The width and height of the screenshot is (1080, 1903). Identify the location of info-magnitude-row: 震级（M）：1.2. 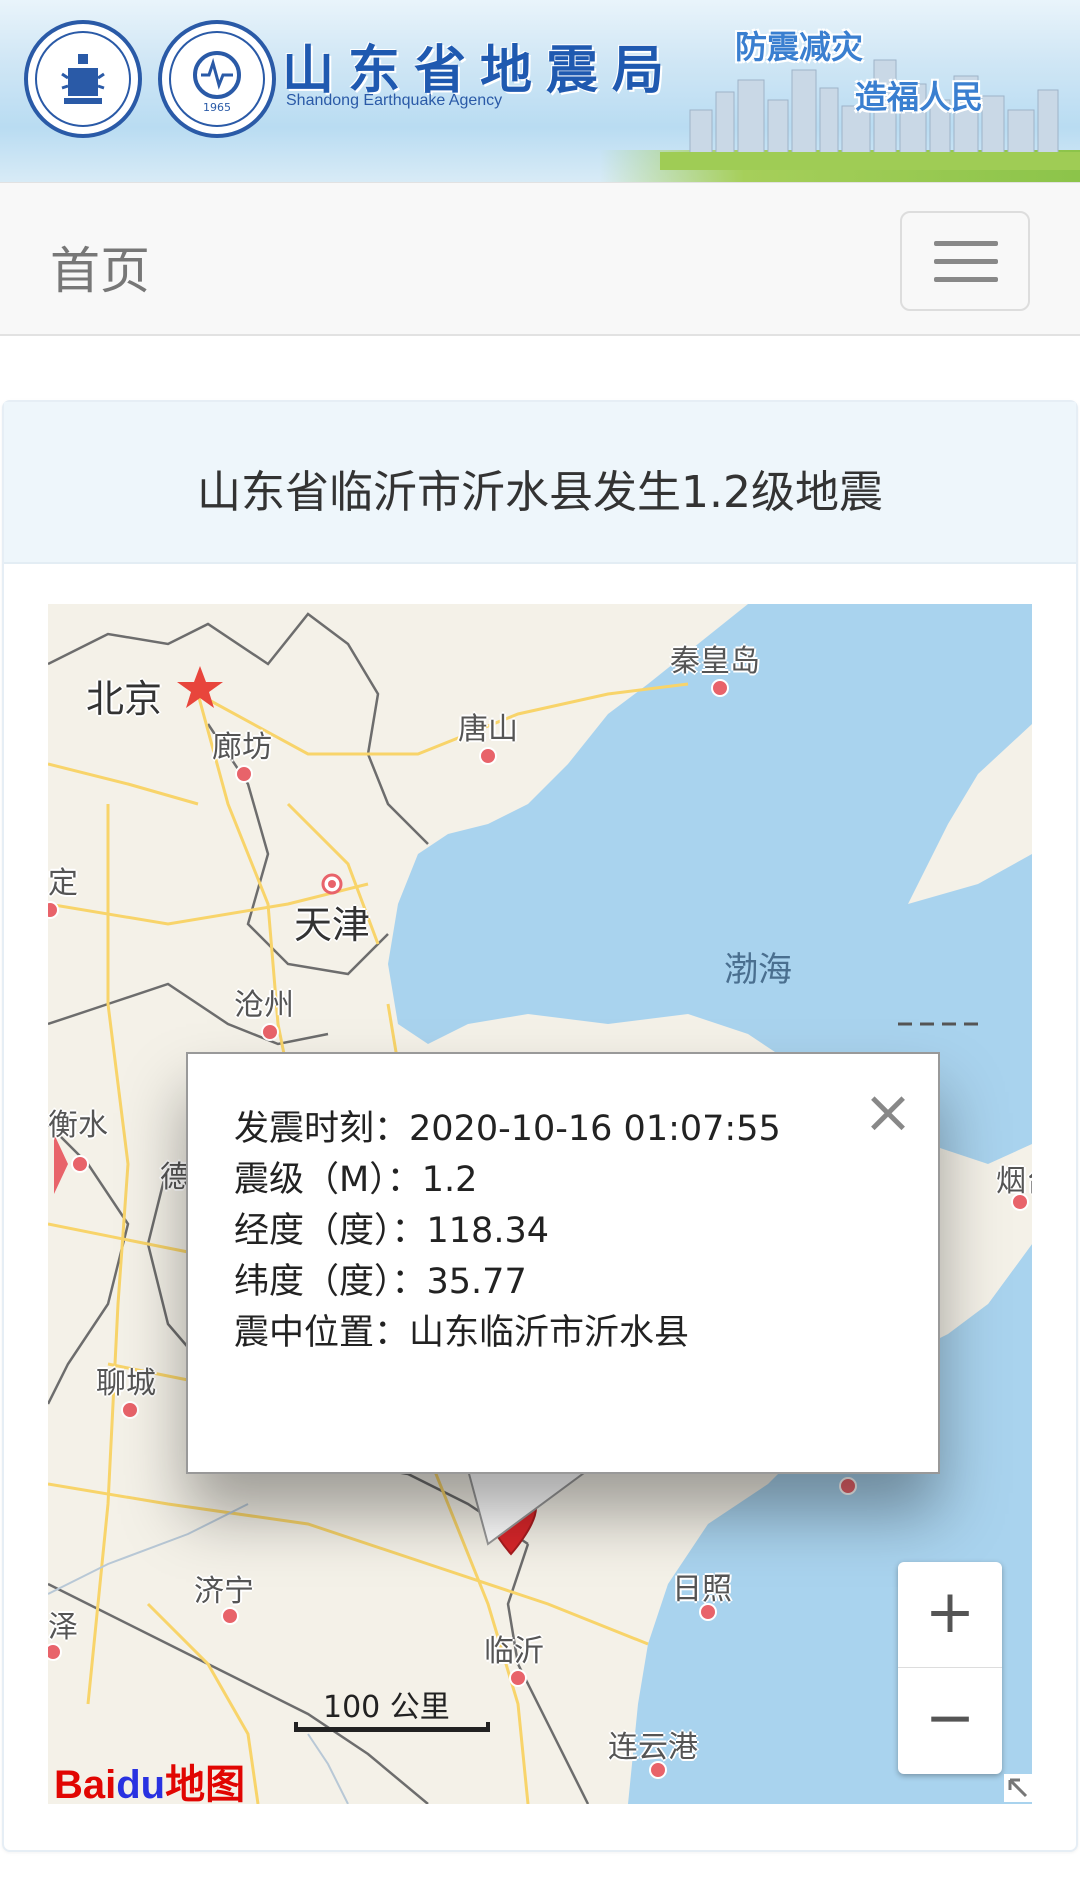
(507, 1180).